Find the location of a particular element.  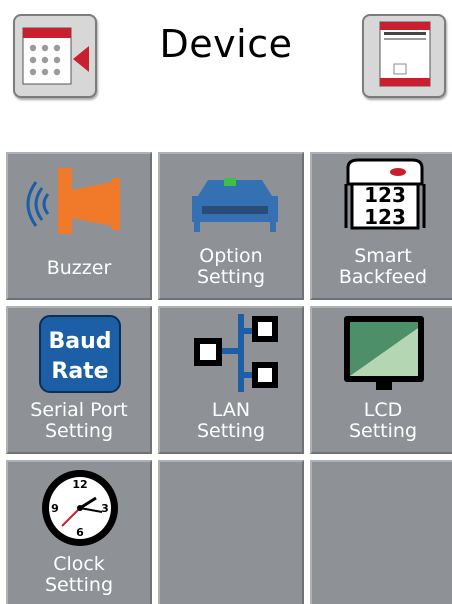

svg-text: 9 is located at coordinates (55, 508).